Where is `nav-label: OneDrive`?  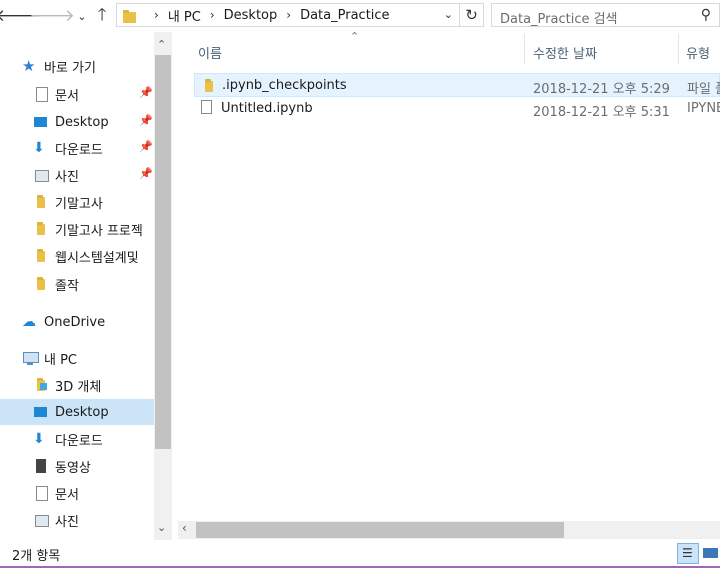
nav-label: OneDrive is located at coordinates (75, 322).